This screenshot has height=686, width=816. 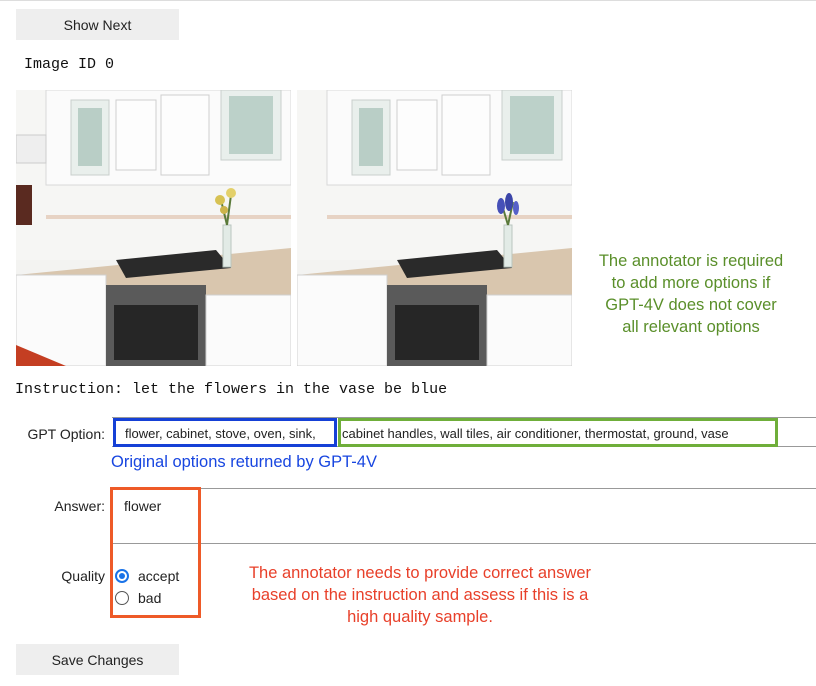 I want to click on original-options-highlight, so click(x=225, y=432).